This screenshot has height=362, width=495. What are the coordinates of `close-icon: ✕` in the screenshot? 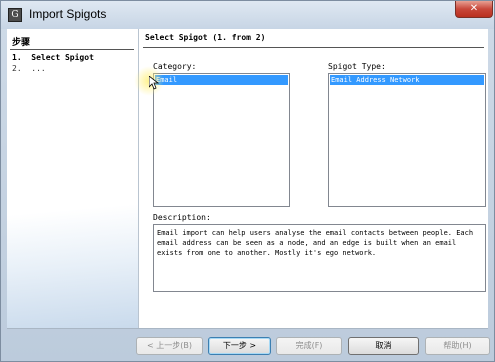 It's located at (474, 8).